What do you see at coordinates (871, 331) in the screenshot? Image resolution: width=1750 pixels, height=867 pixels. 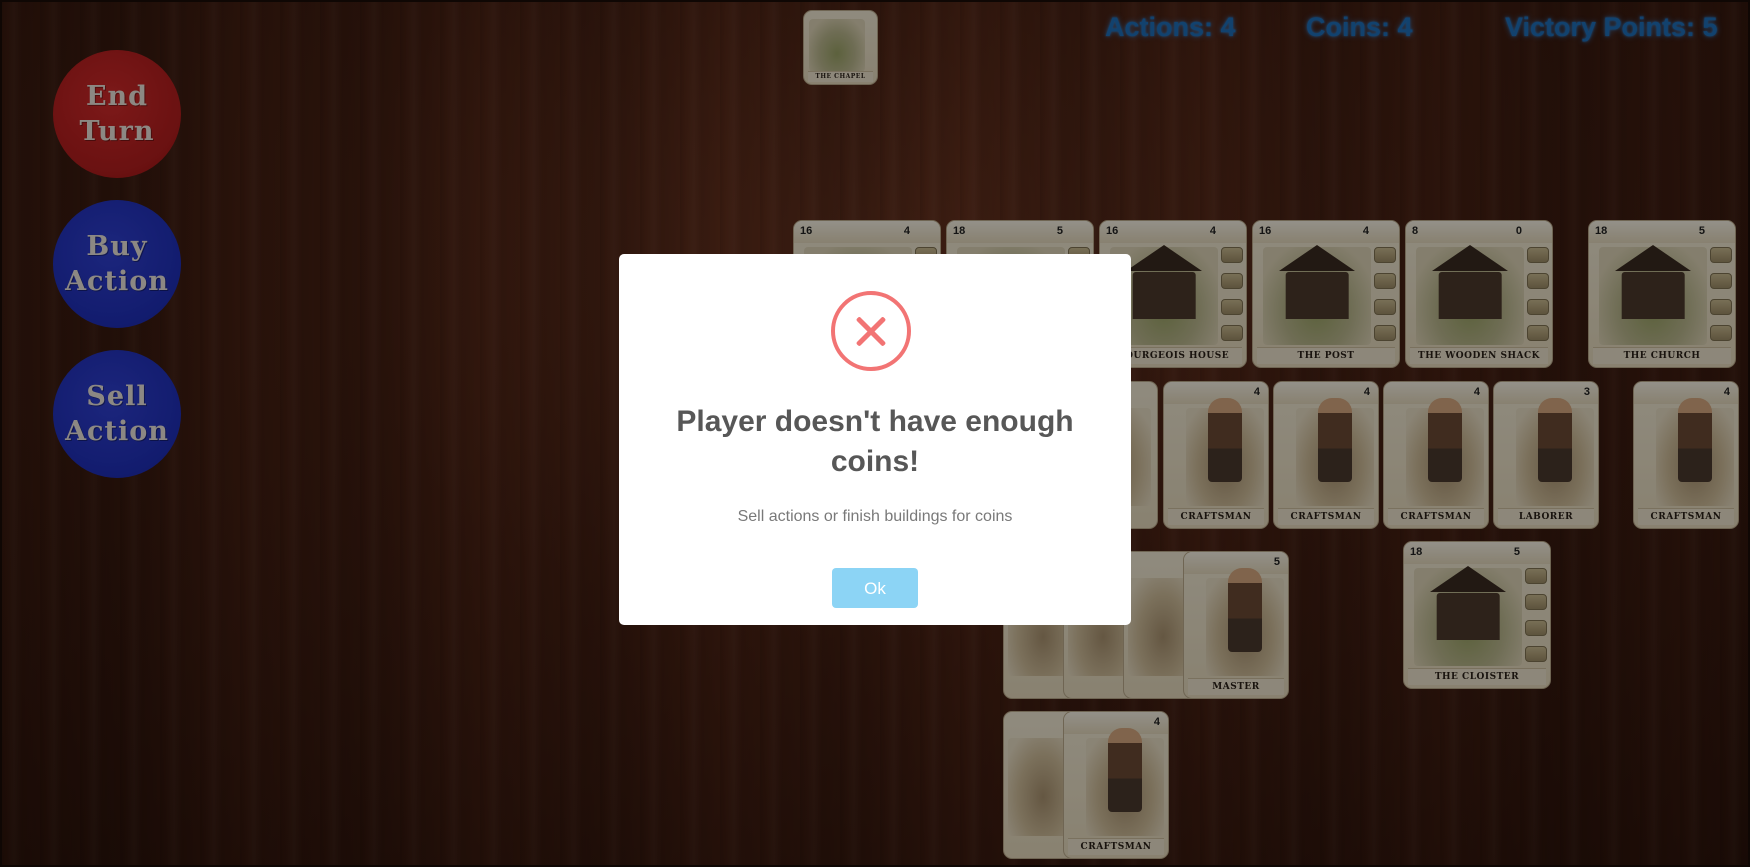 I see `error-x-icon` at bounding box center [871, 331].